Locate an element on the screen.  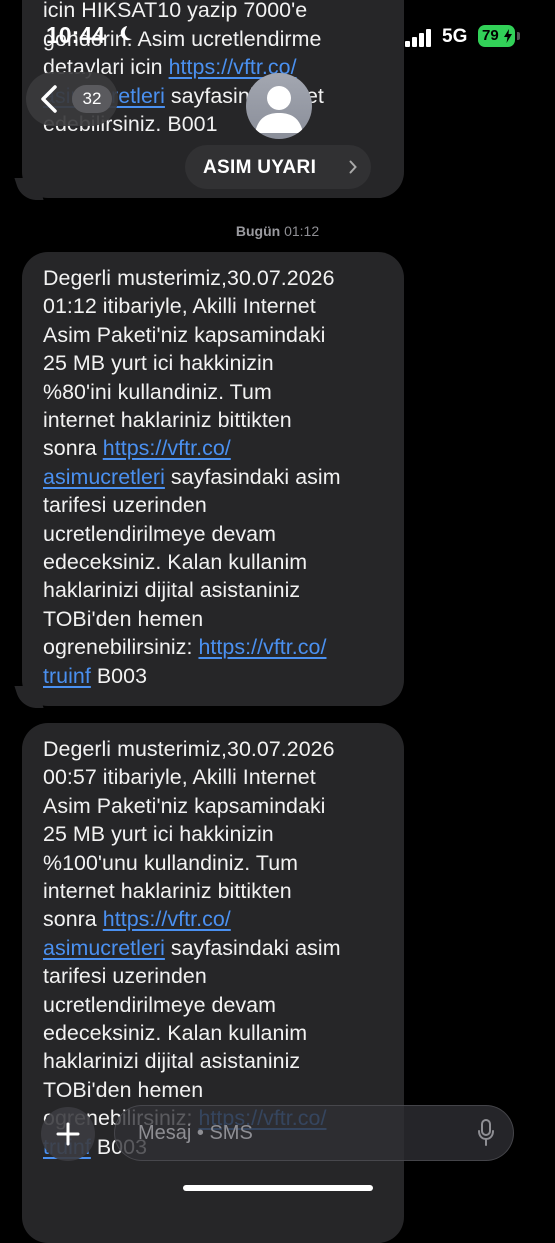
chevron-right-icon is located at coordinates (353, 167).